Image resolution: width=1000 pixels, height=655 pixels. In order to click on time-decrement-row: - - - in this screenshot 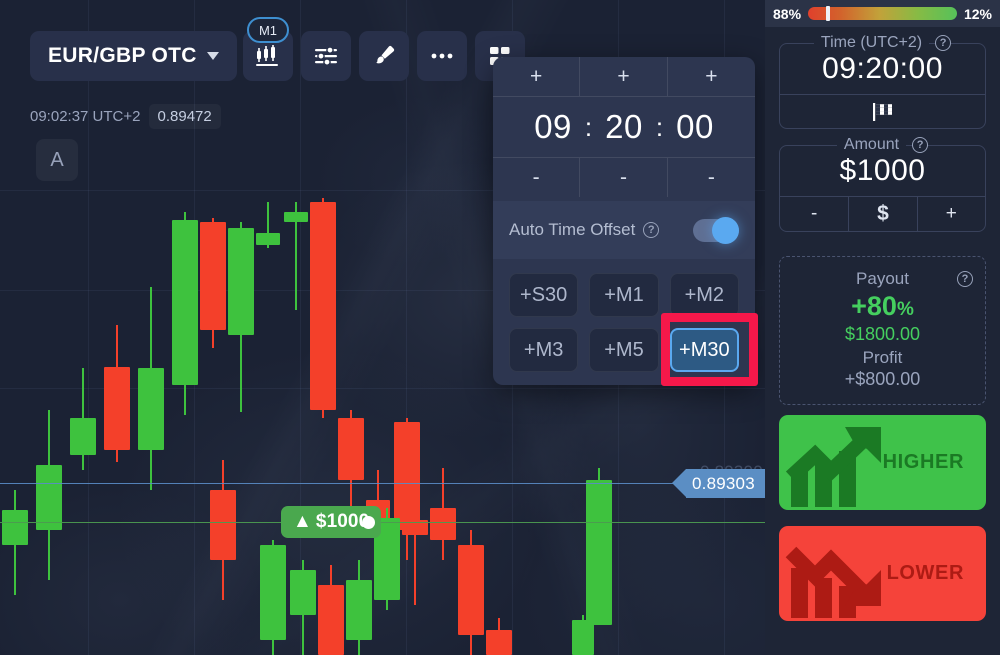, I will do `click(624, 177)`.